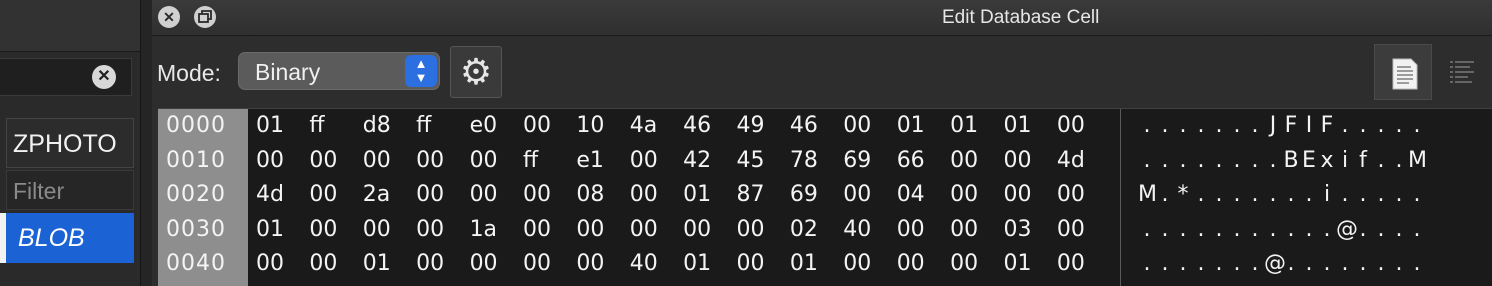  What do you see at coordinates (70, 238) in the screenshot?
I see `selected-blob-cell: BLOB` at bounding box center [70, 238].